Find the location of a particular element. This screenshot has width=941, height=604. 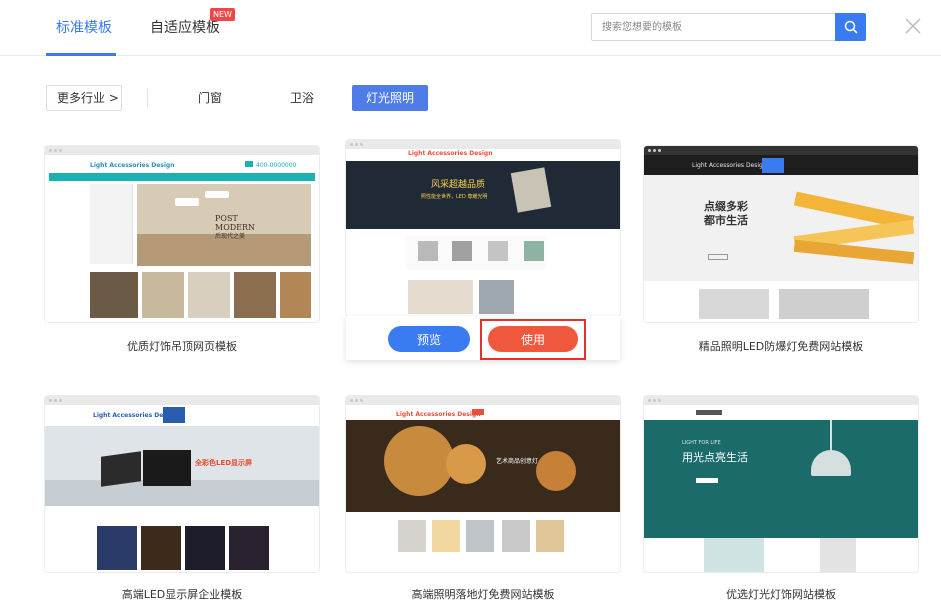

template-thumbnail: LIGHT FOR LIFE 用光点亮生活 is located at coordinates (781, 484).